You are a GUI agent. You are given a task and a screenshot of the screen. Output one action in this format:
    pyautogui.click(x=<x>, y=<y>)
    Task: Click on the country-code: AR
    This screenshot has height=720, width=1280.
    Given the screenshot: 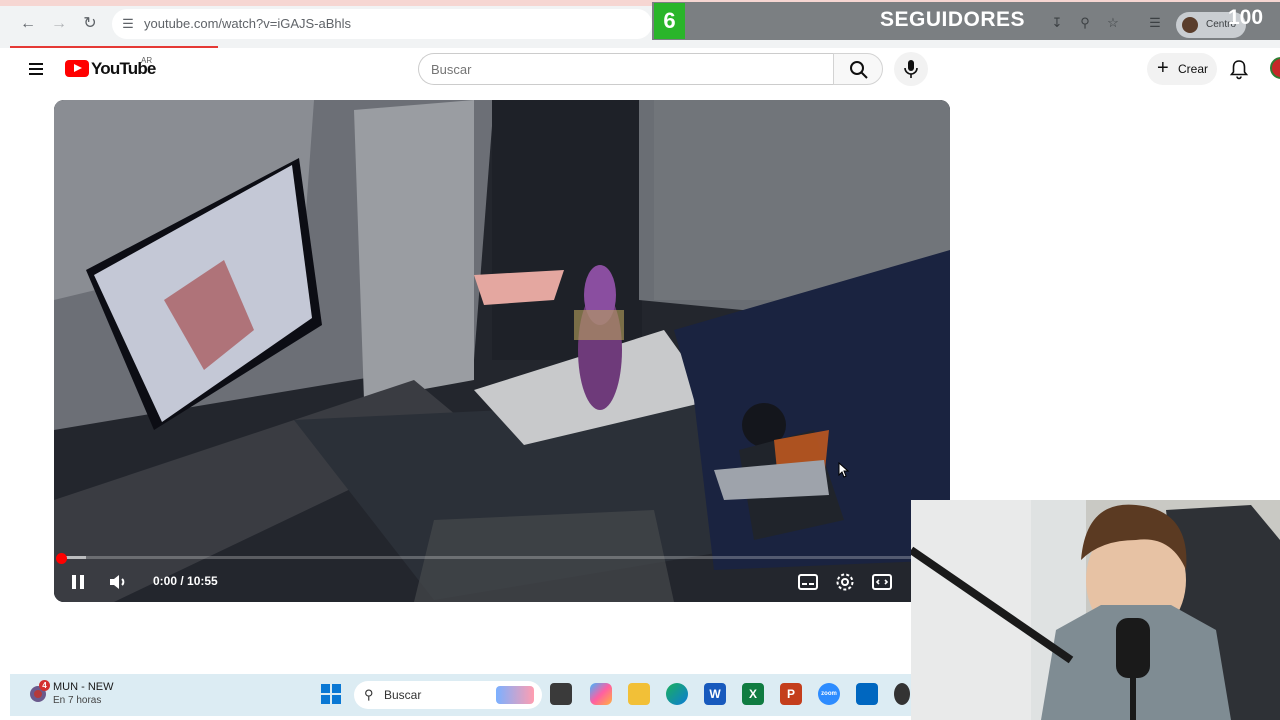 What is the action you would take?
    pyautogui.click(x=147, y=60)
    